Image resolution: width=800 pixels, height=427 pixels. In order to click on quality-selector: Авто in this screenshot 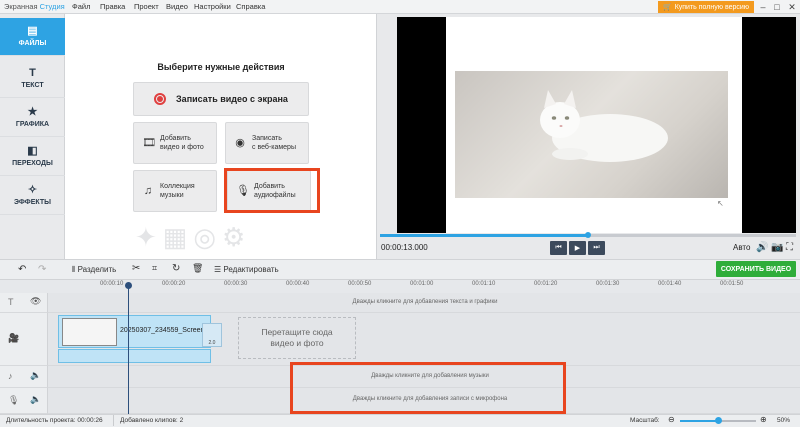, I will do `click(741, 247)`.